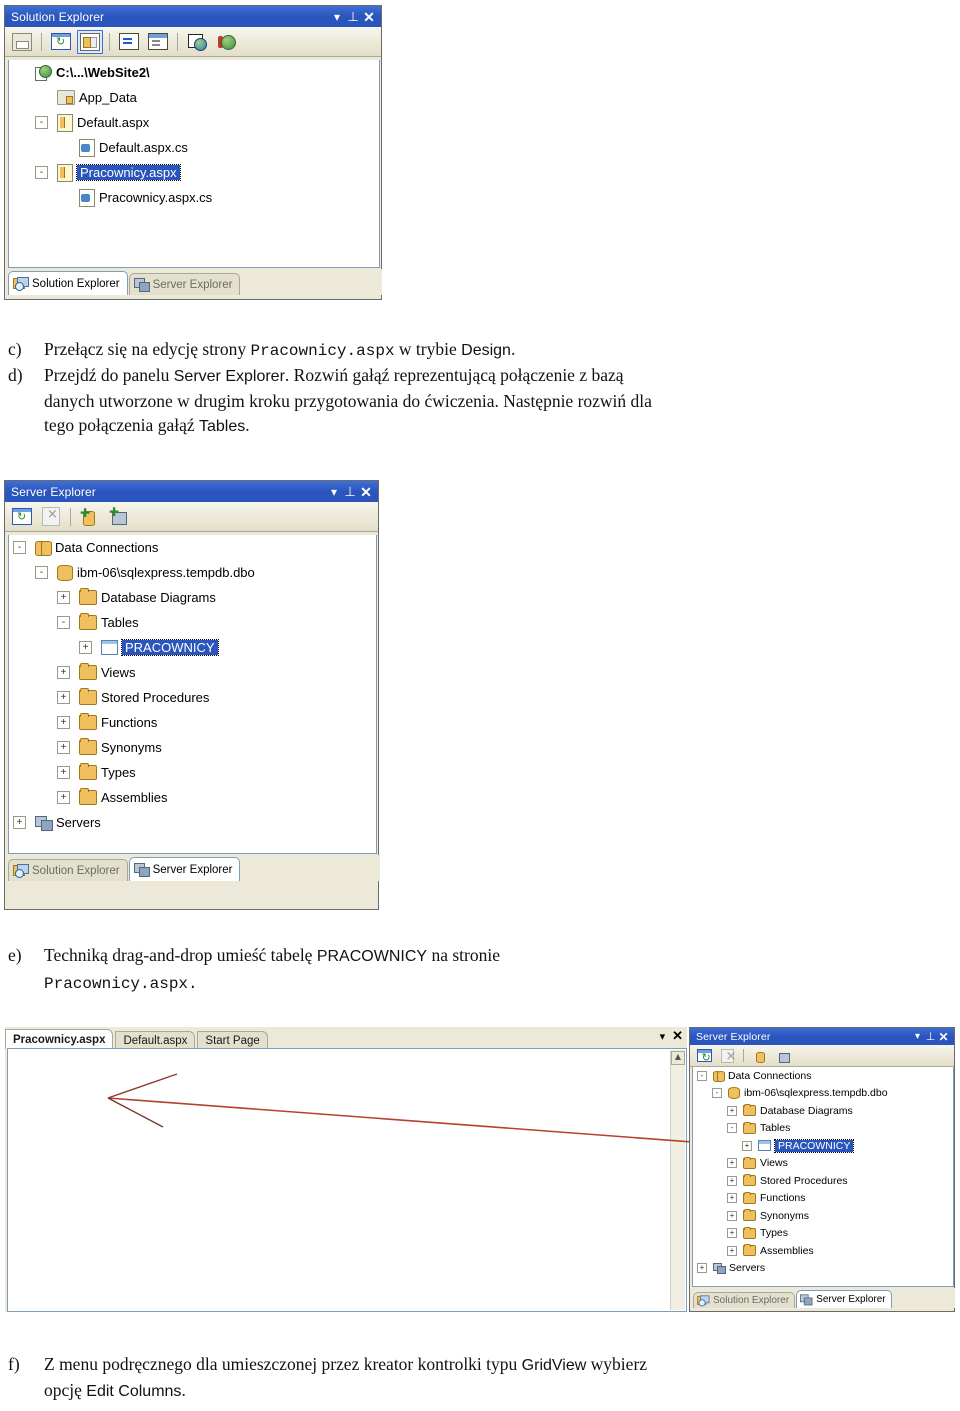 The image size is (960, 1411). I want to click on tree-item: Default.aspx.cs, so click(194, 147).